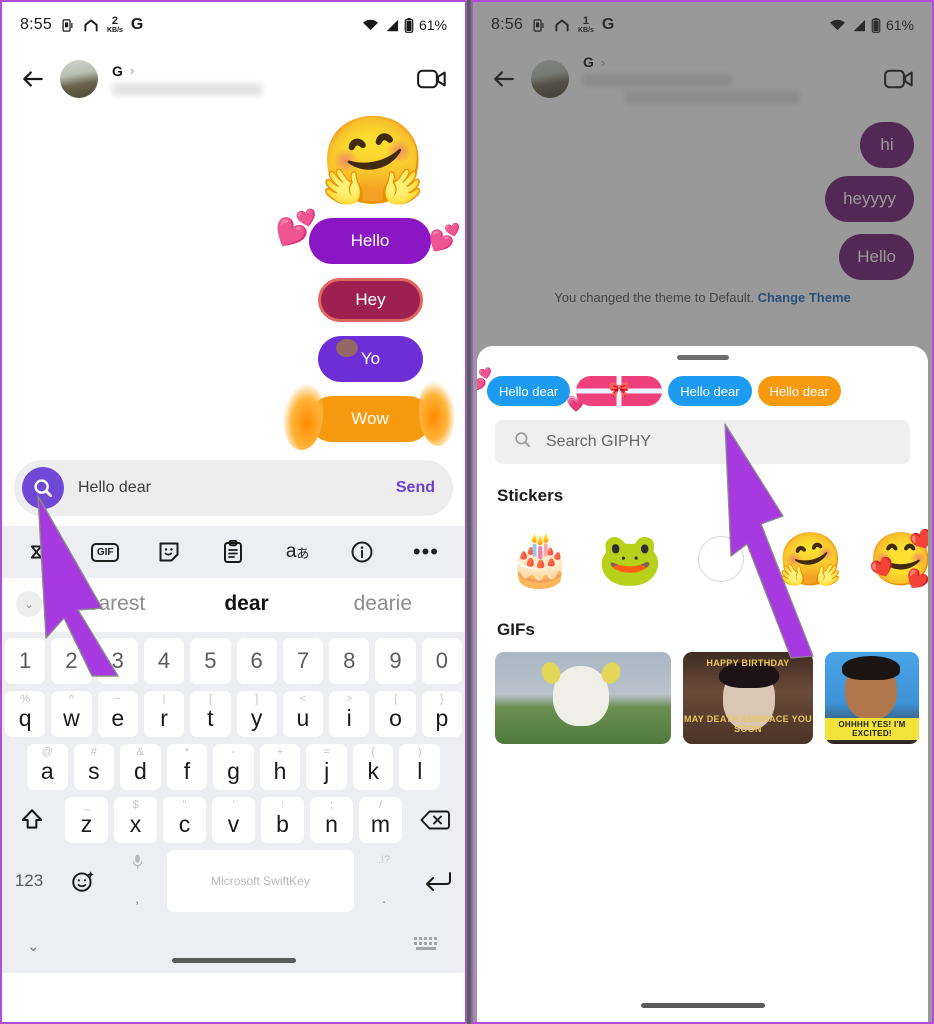 Image resolution: width=934 pixels, height=1024 pixels. Describe the element at coordinates (349, 714) in the screenshot. I see `key-i: > i` at that location.